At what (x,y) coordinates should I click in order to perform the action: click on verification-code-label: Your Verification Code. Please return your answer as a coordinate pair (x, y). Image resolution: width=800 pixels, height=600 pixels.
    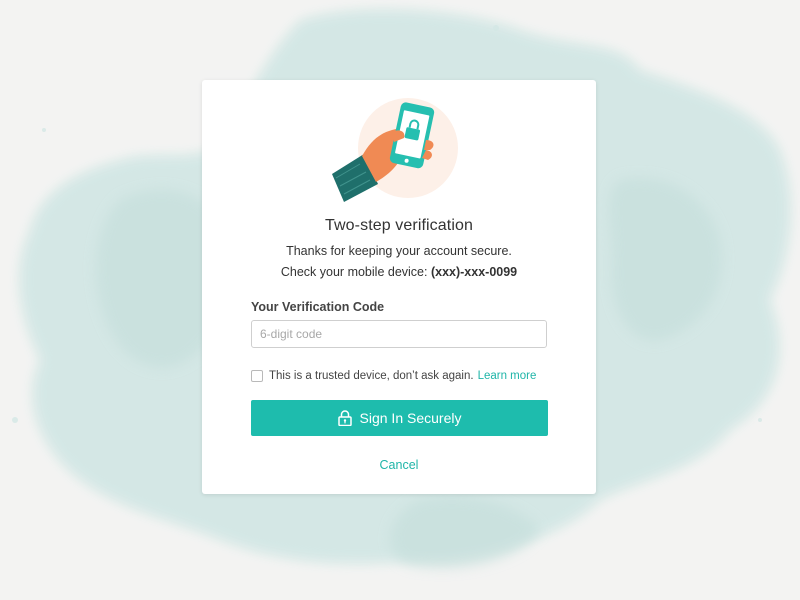
    Looking at the image, I should click on (318, 307).